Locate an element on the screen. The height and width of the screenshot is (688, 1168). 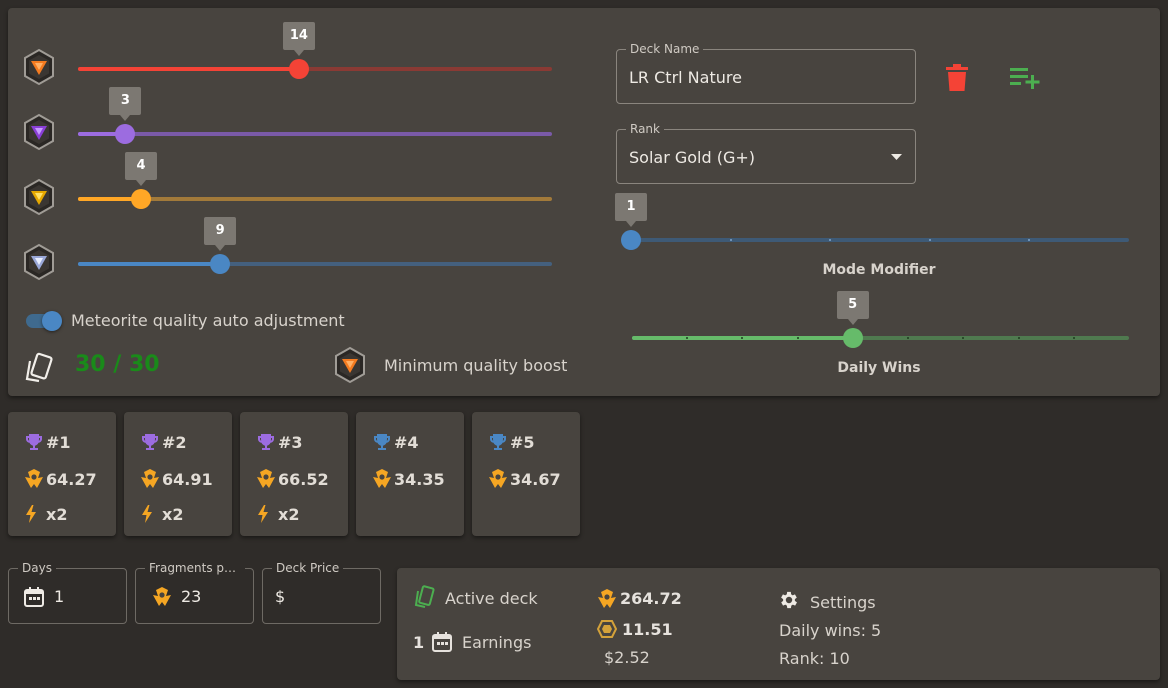
delete-icon is located at coordinates (957, 78).